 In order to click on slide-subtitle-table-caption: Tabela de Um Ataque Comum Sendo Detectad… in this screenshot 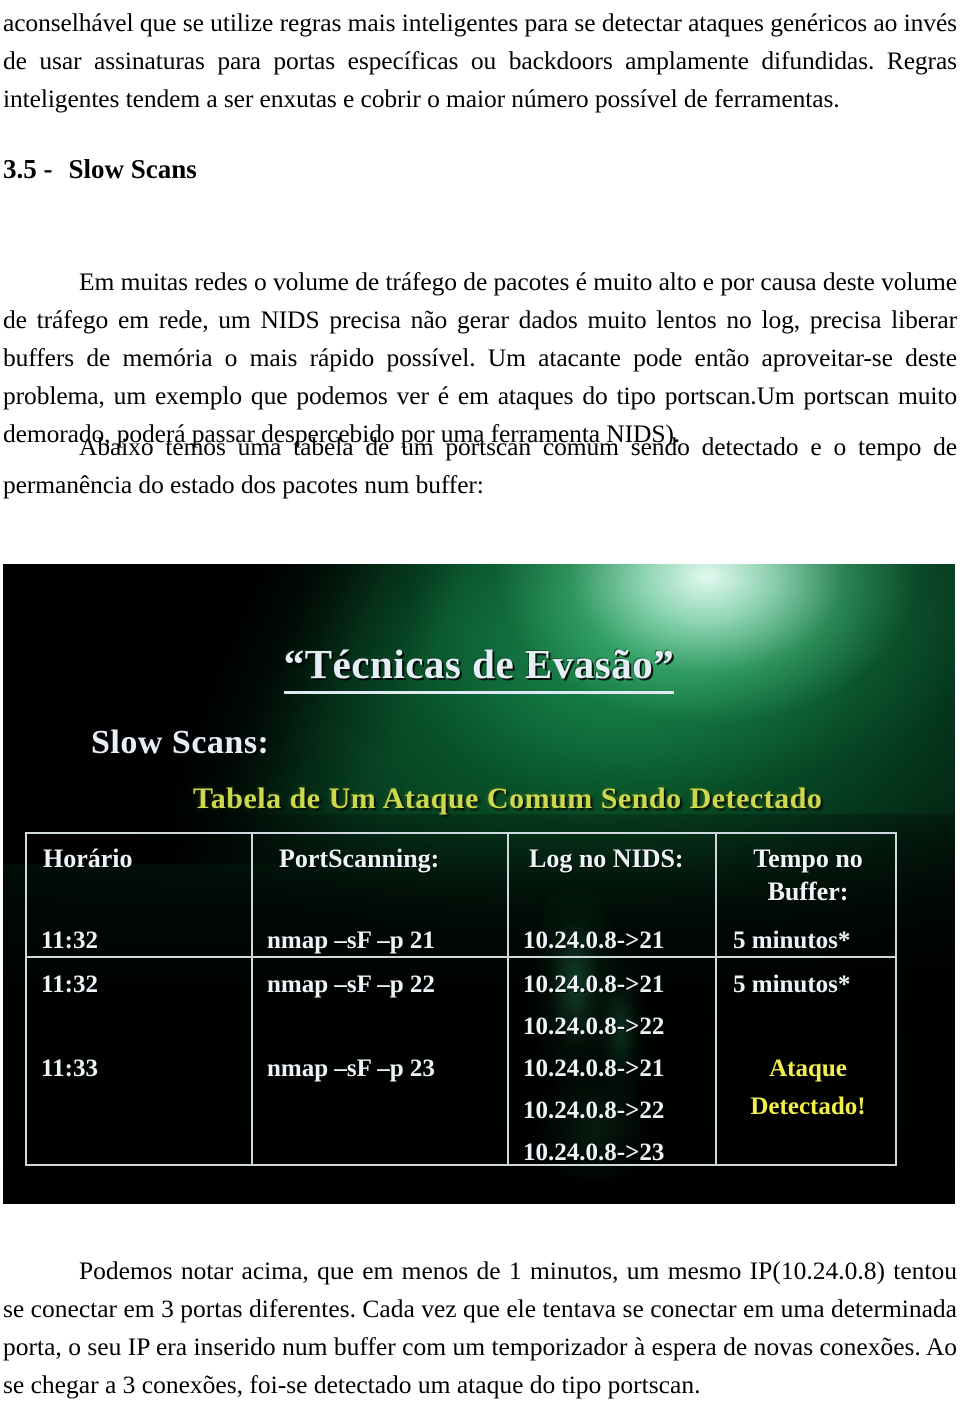, I will do `click(508, 798)`.